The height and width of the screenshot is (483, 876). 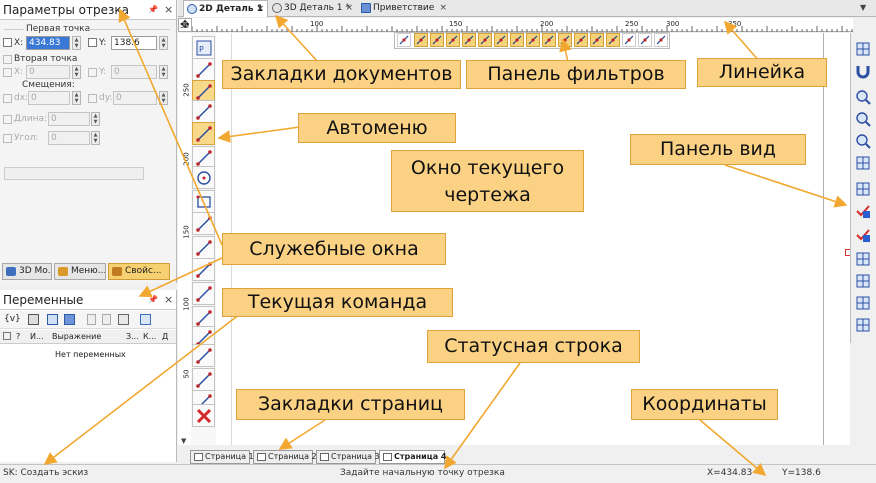 I want to click on callout-view-panel: Панель вид, so click(x=718, y=149).